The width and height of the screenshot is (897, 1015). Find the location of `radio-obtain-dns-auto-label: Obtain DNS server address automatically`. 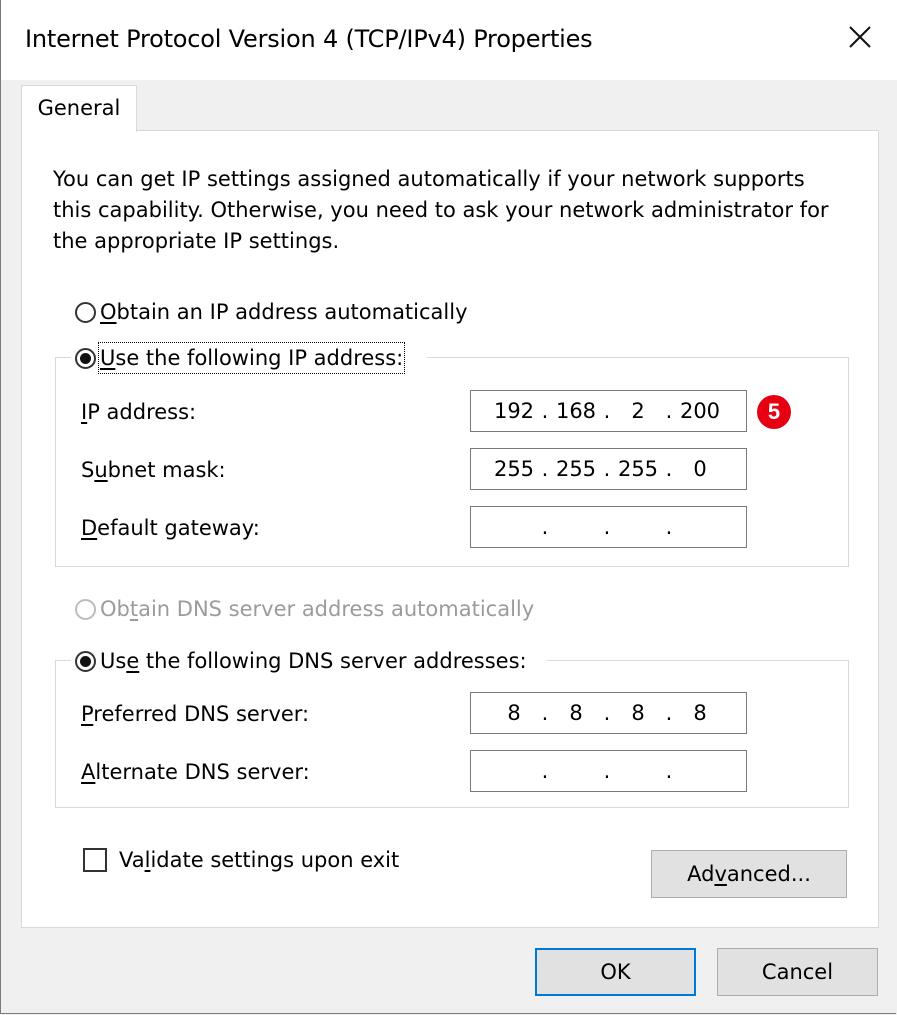

radio-obtain-dns-auto-label: Obtain DNS server address automatically is located at coordinates (317, 609).